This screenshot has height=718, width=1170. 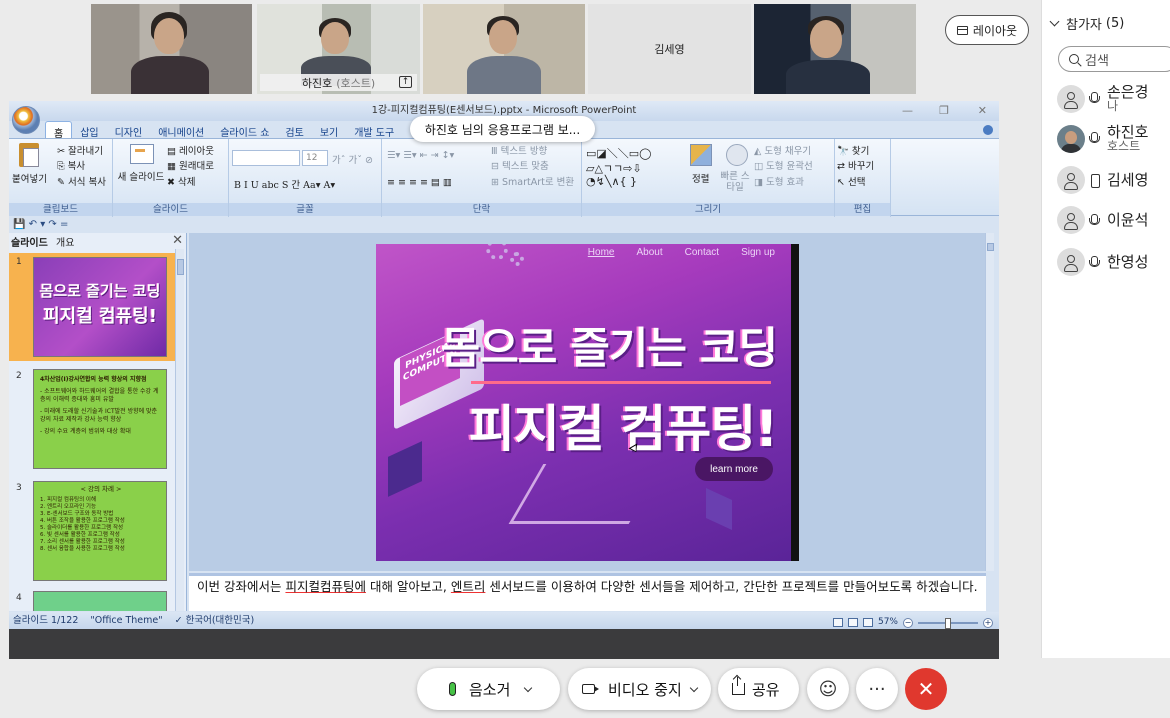 What do you see at coordinates (352, 159) in the screenshot?
I see `font-grow-buttons: 가ˆ 가ˇ ⊘` at bounding box center [352, 159].